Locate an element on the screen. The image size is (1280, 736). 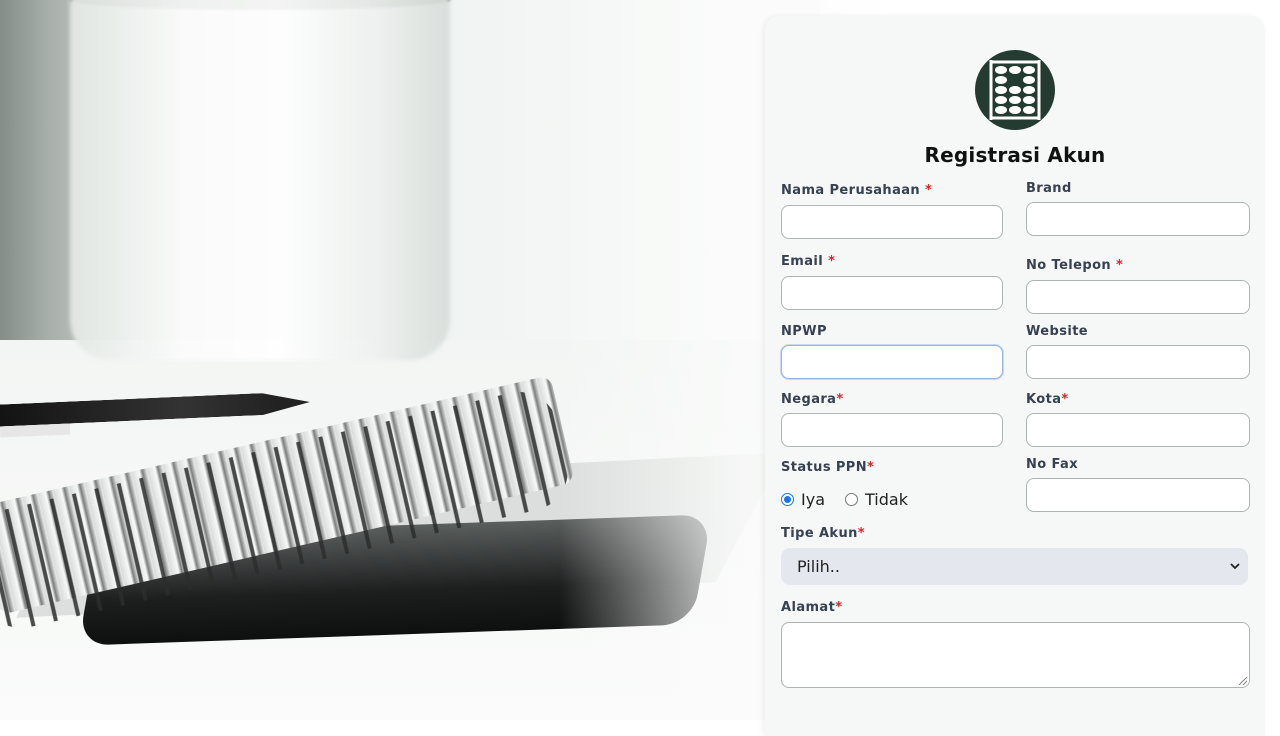
no-telepon-input is located at coordinates (1138, 297).